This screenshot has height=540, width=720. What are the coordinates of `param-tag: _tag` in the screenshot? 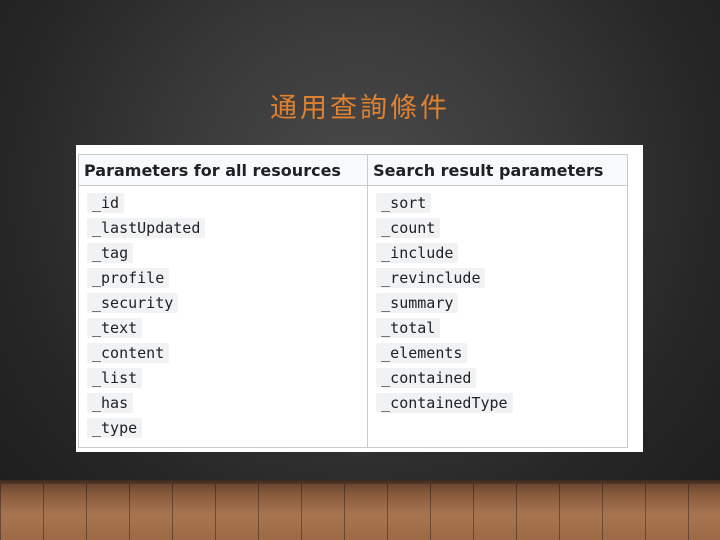 It's located at (110, 253).